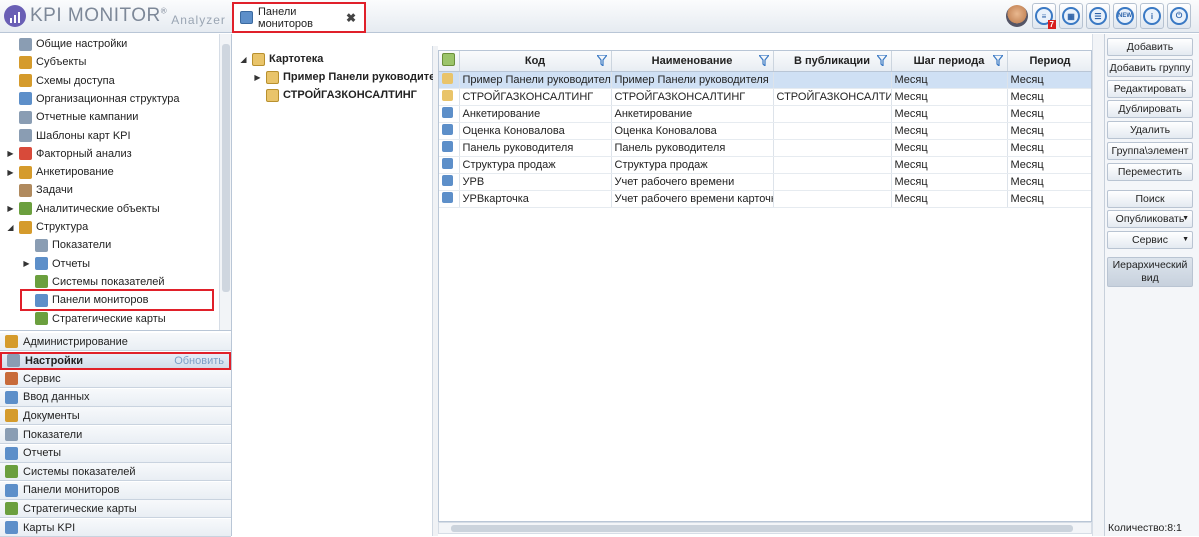 The image size is (1199, 537). What do you see at coordinates (199, 361) in the screenshot?
I see `refresh-link: Обновить` at bounding box center [199, 361].